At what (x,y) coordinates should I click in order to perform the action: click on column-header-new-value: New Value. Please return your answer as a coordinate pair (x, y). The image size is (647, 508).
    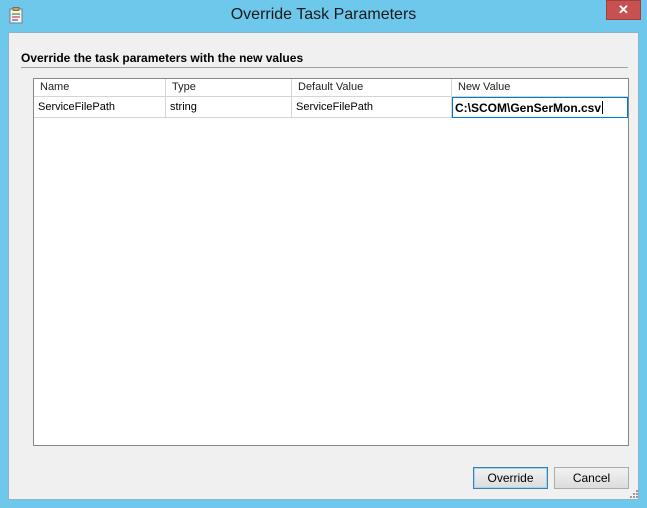
    Looking at the image, I should click on (540, 87).